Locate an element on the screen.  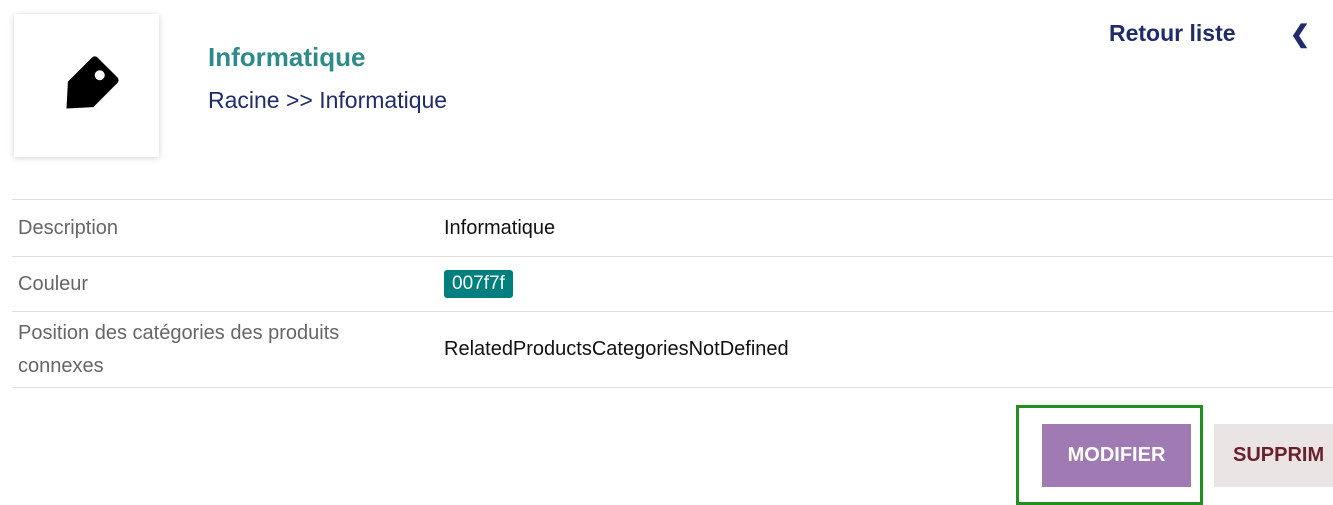
description-value: Informatique is located at coordinates (882, 228).